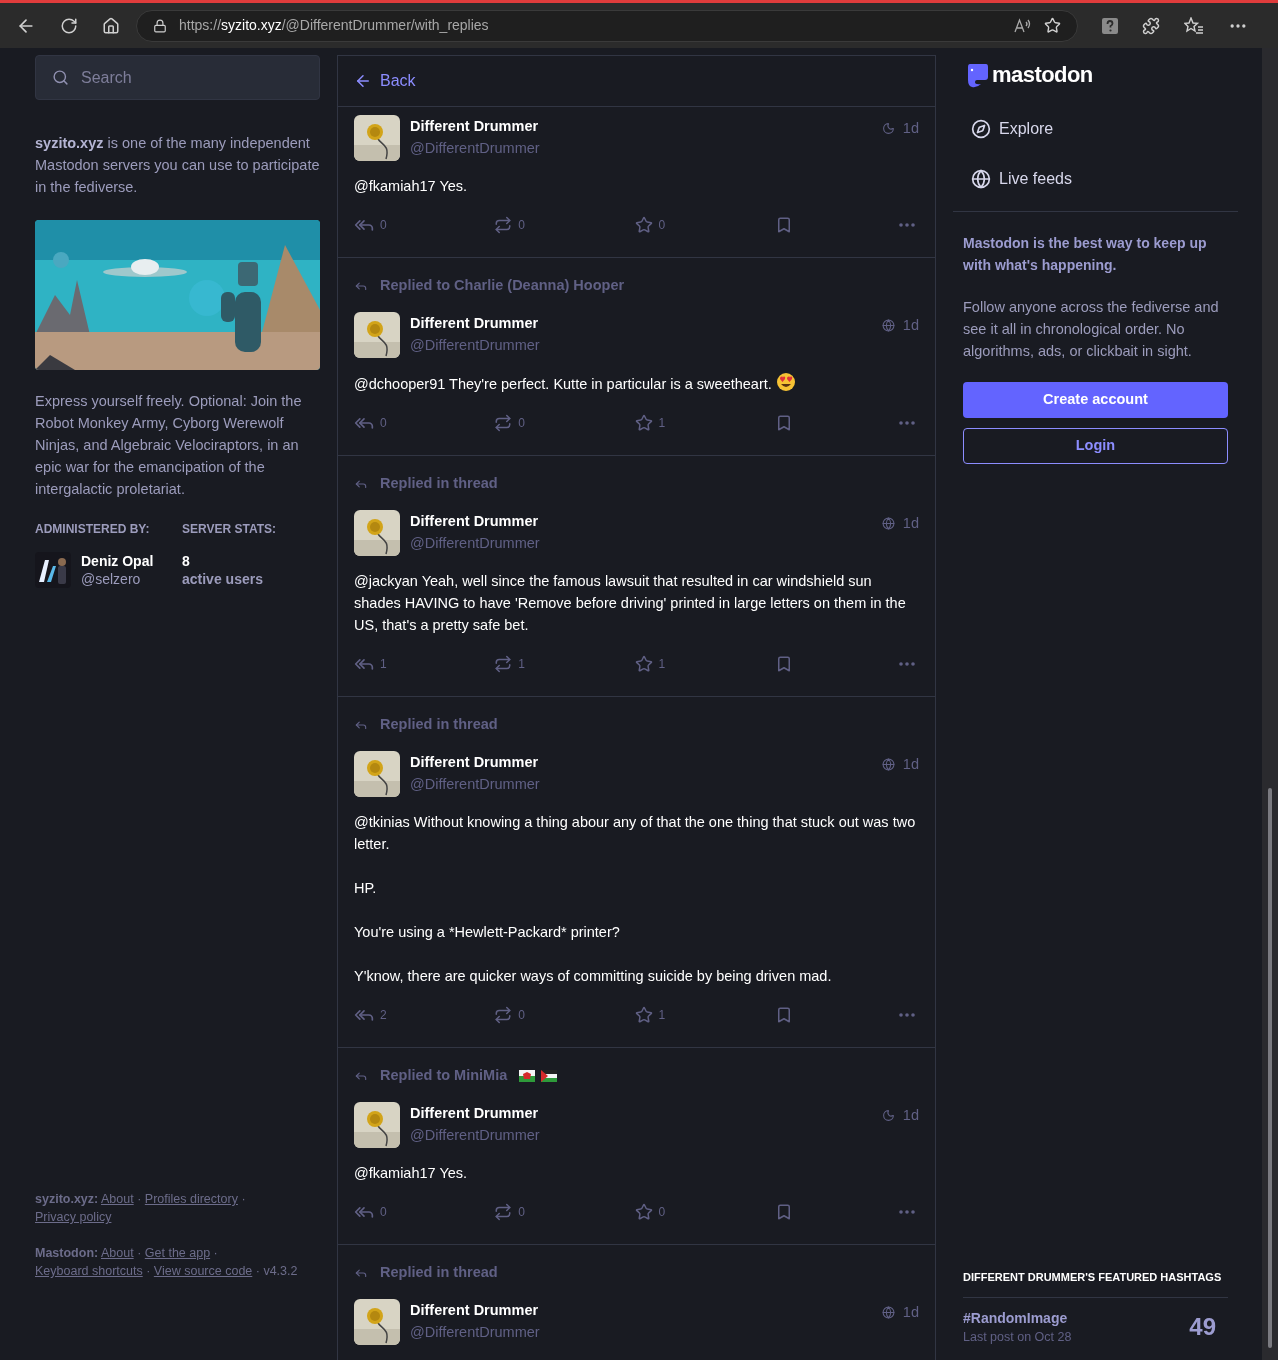 The height and width of the screenshot is (1360, 1278). I want to click on read-aloud-icon, so click(1023, 25).